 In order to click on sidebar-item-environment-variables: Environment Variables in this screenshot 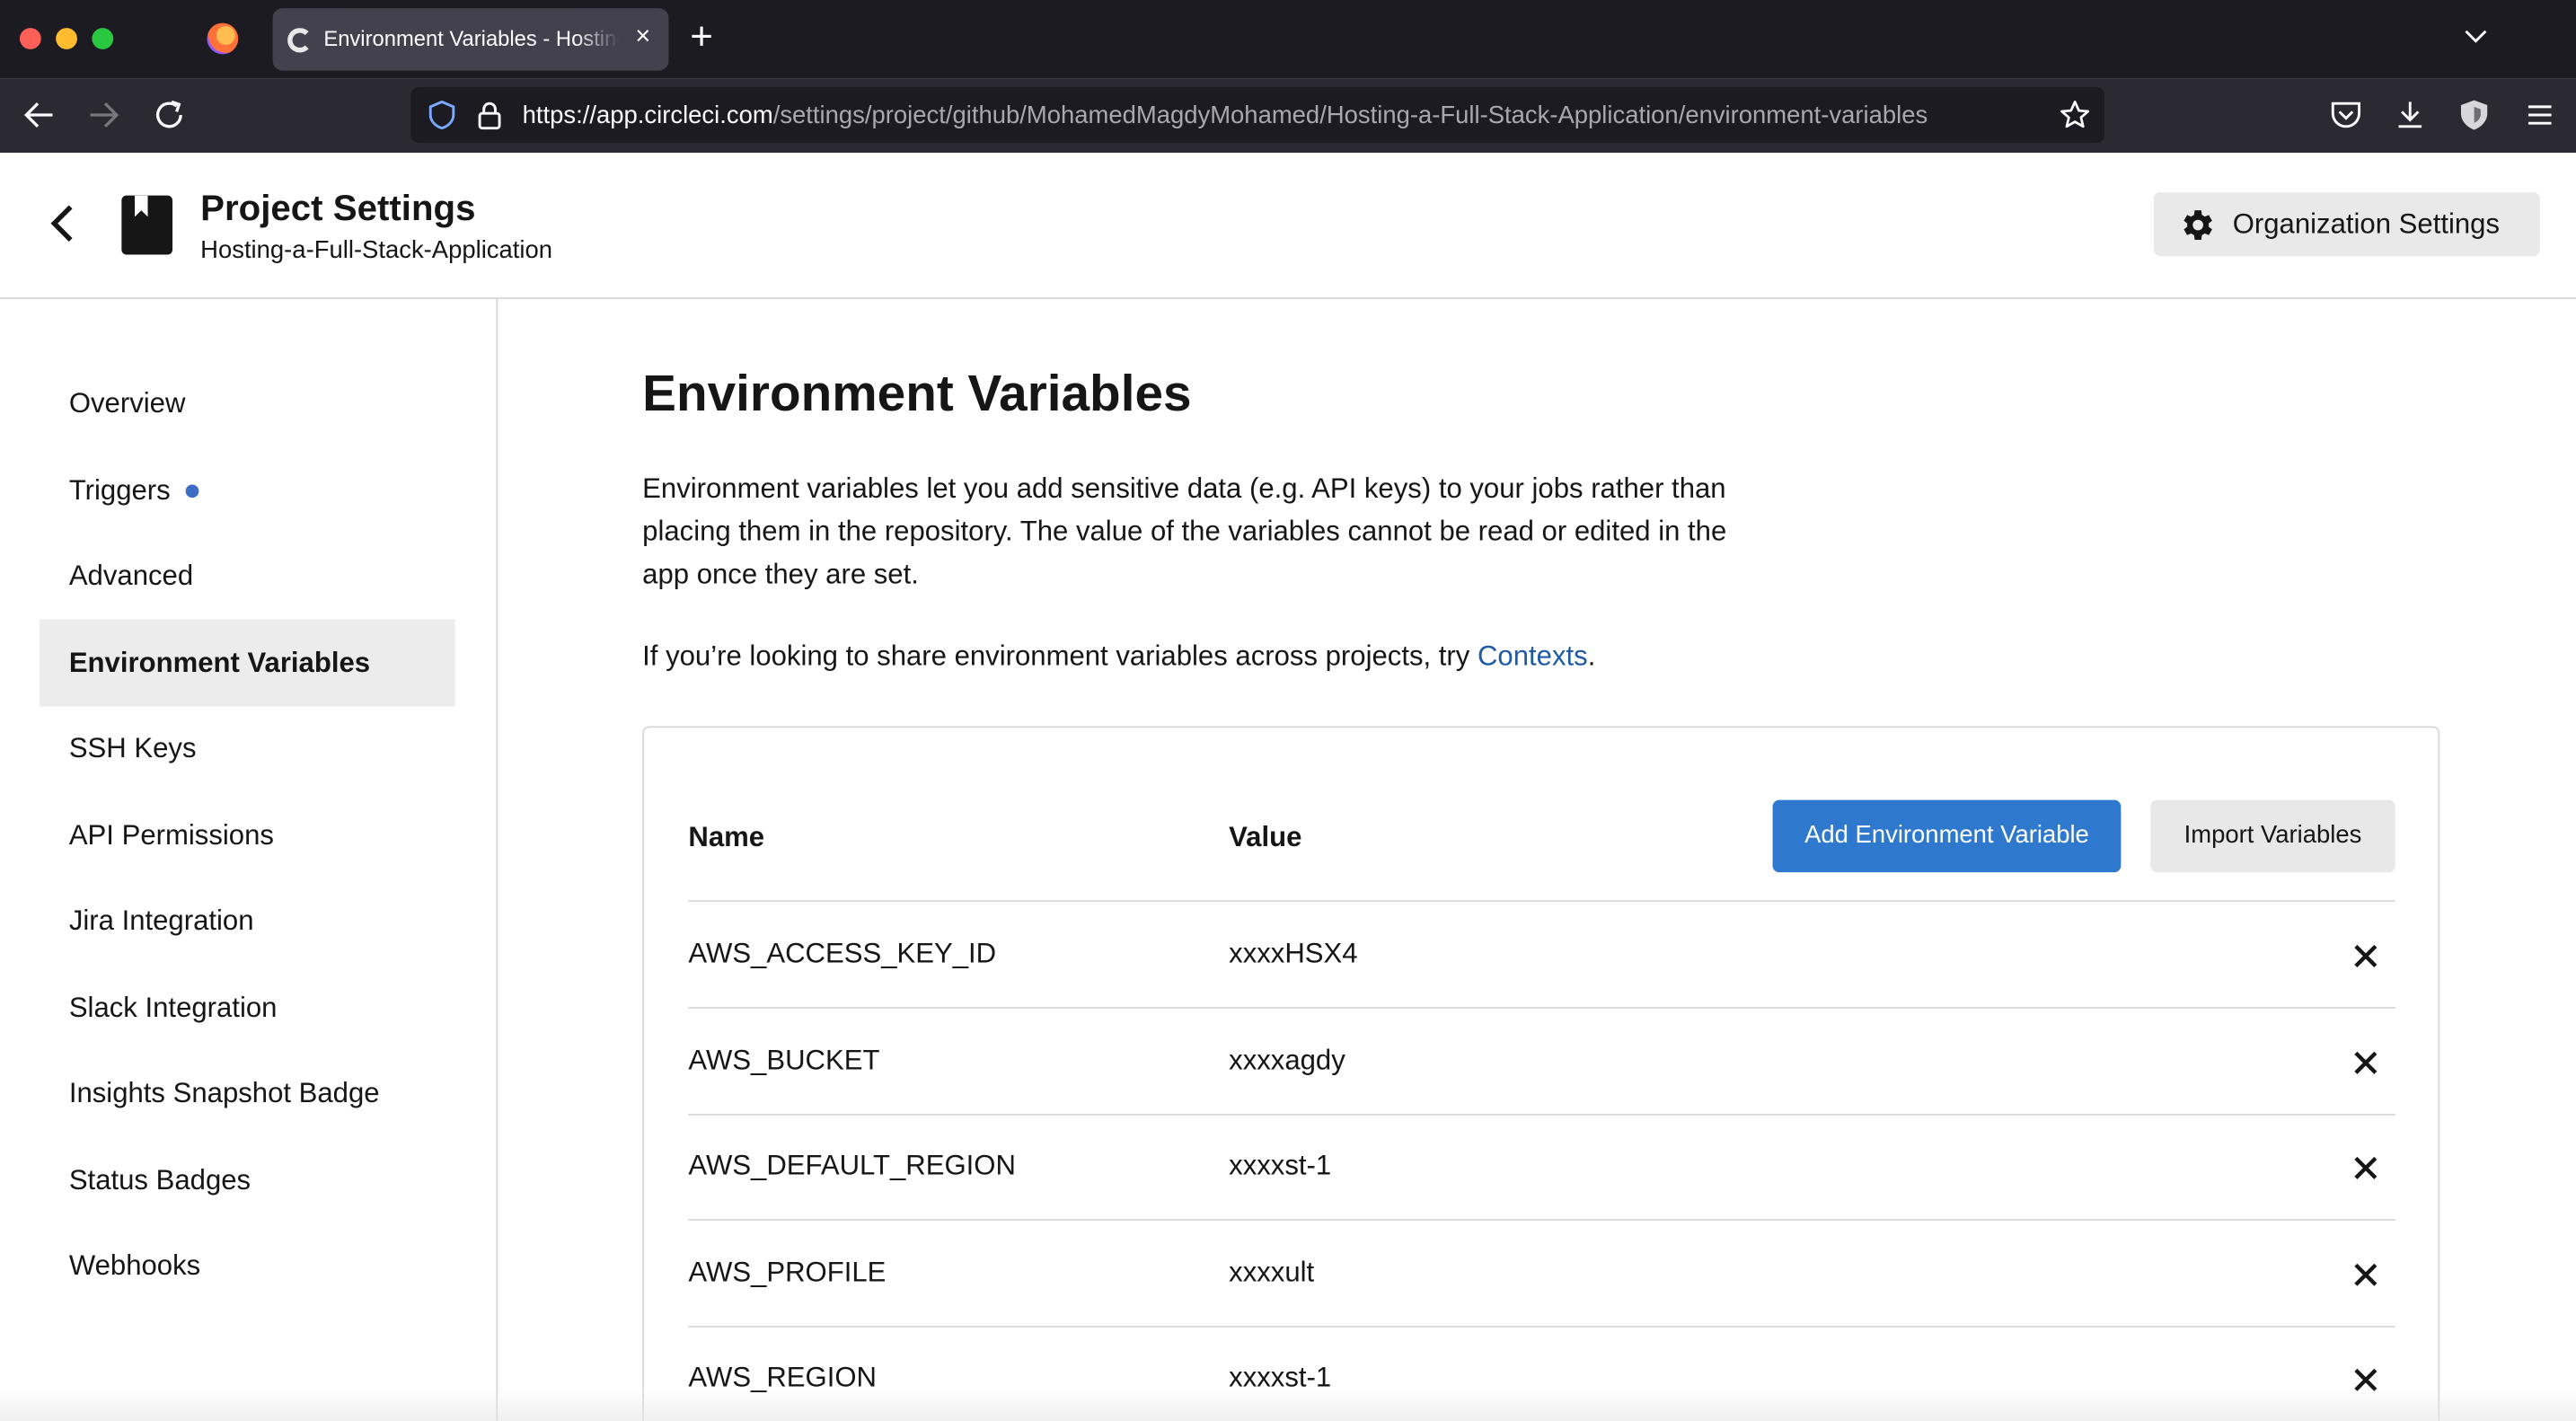, I will do `click(247, 663)`.